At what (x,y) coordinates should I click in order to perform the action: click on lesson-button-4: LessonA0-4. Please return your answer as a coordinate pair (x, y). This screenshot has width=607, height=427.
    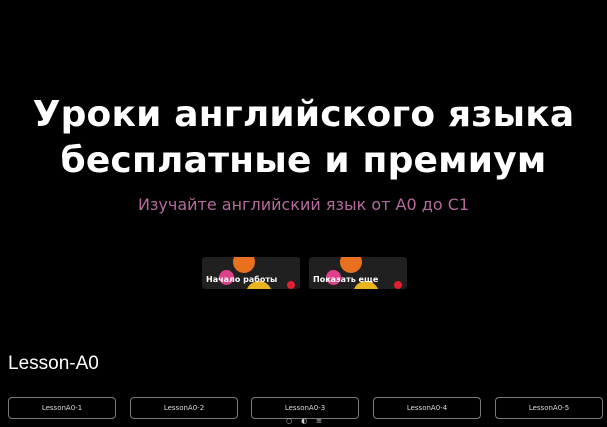
    Looking at the image, I should click on (427, 408).